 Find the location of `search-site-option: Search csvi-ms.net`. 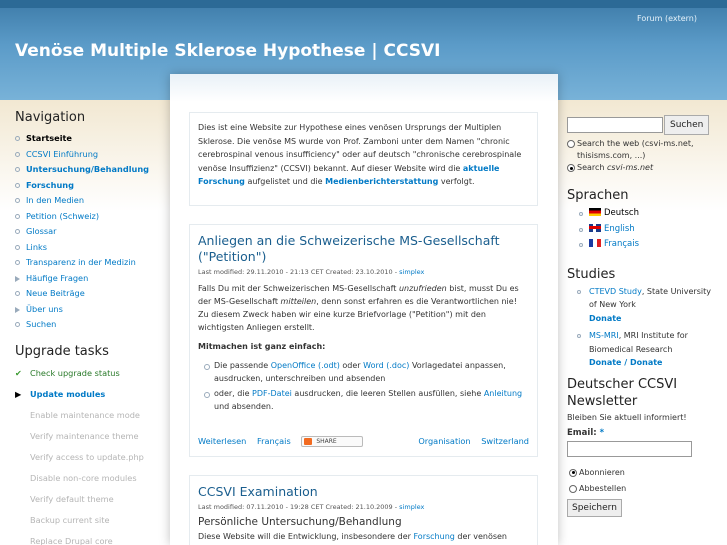

search-site-option: Search csvi-ms.net is located at coordinates (639, 168).